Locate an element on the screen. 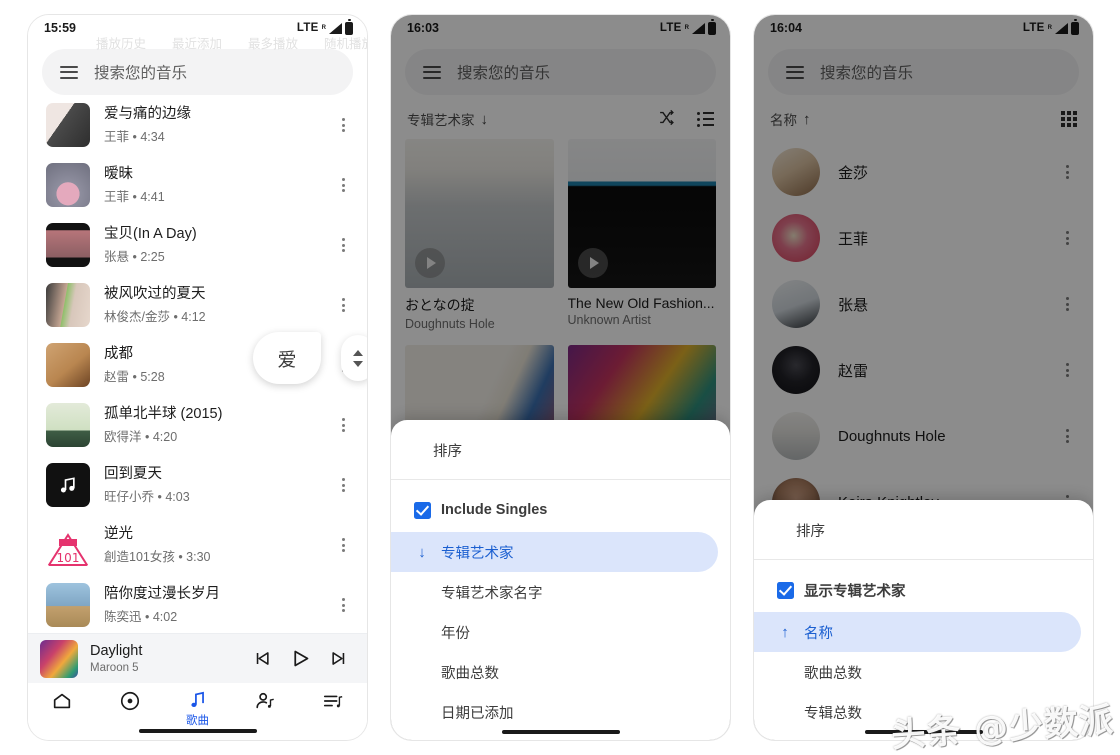  song-title: 被风吹过的夏天 is located at coordinates (155, 294).